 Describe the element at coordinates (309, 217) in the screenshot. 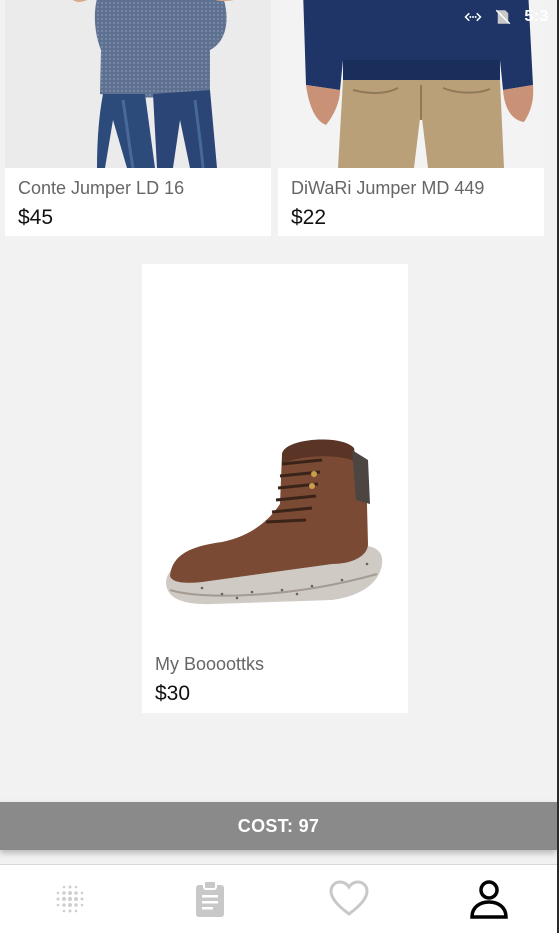

I see `product-price: $22` at that location.